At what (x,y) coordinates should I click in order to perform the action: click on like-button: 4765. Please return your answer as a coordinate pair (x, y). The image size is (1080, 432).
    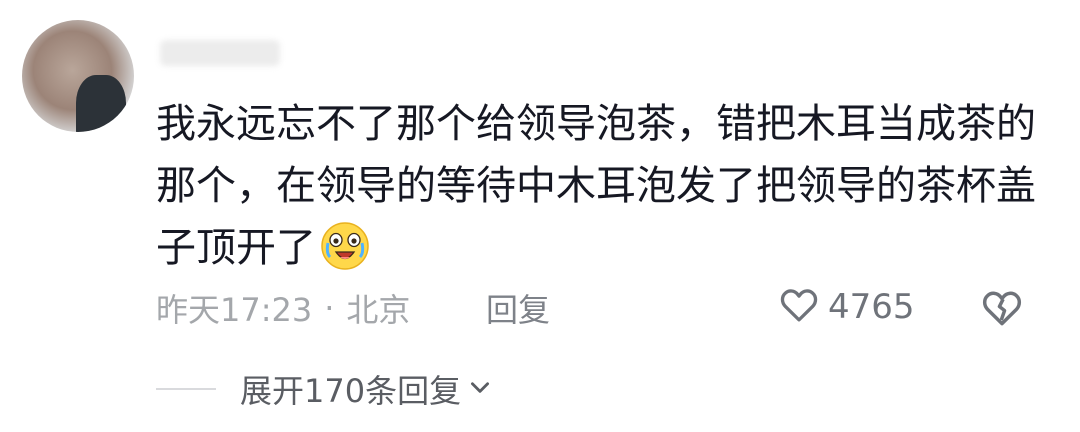
    Looking at the image, I should click on (846, 307).